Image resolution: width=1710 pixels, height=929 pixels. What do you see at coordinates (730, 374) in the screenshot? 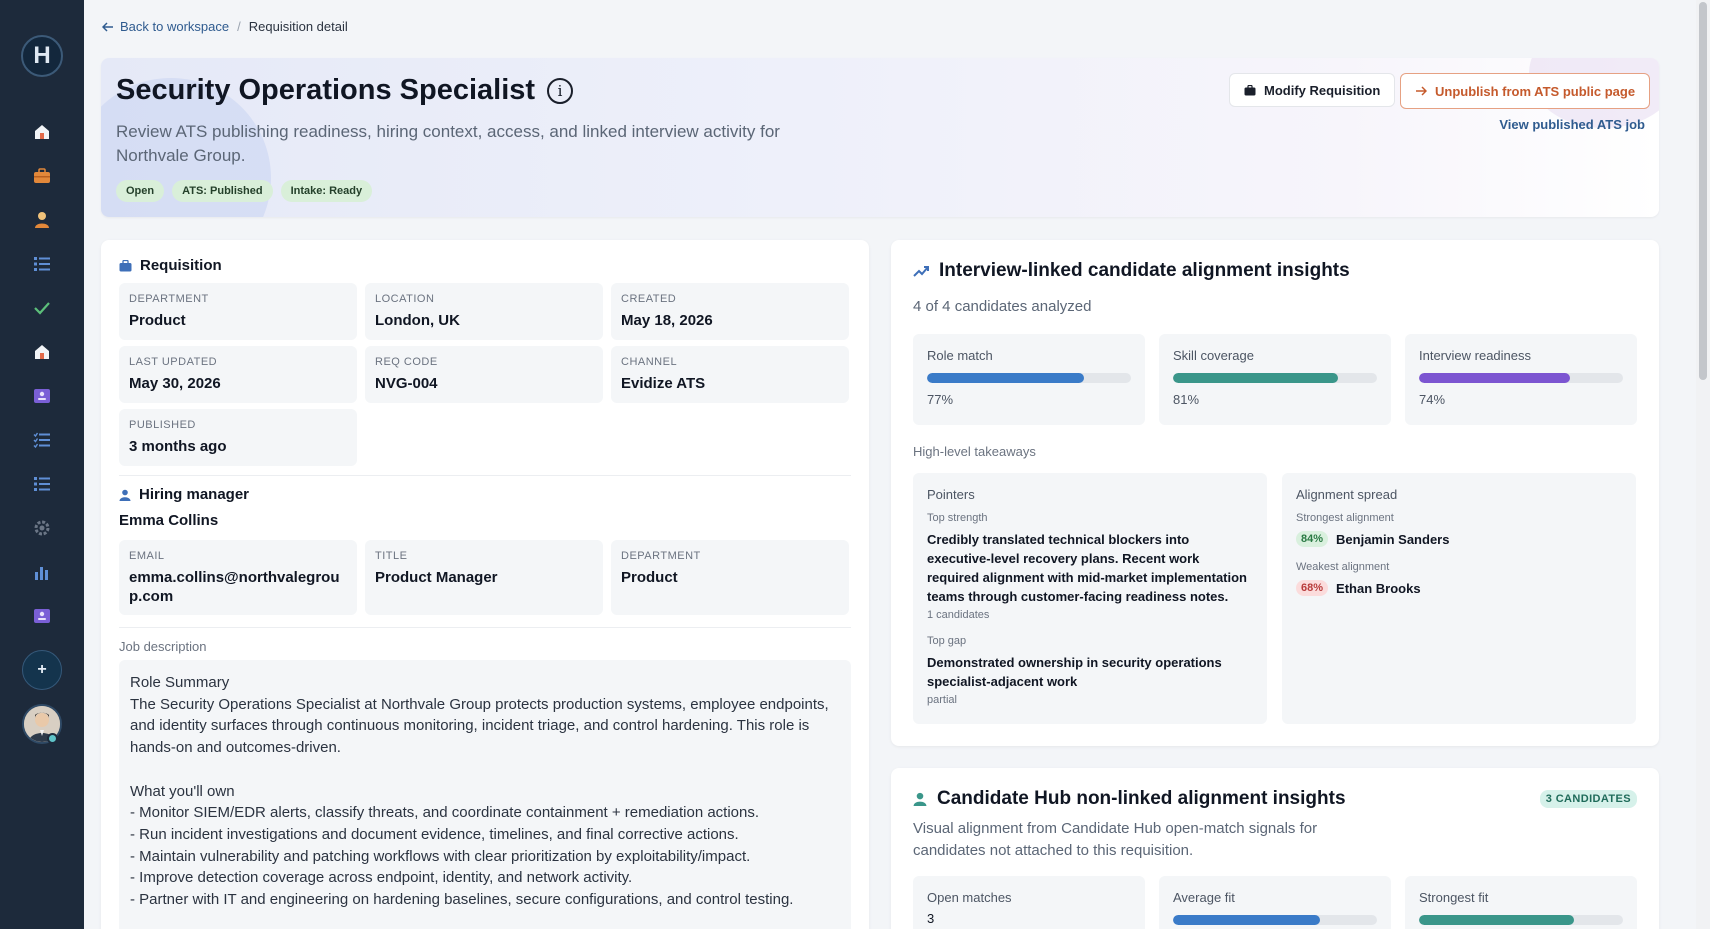
I see `field-channel: Channel Evidize ATS` at bounding box center [730, 374].